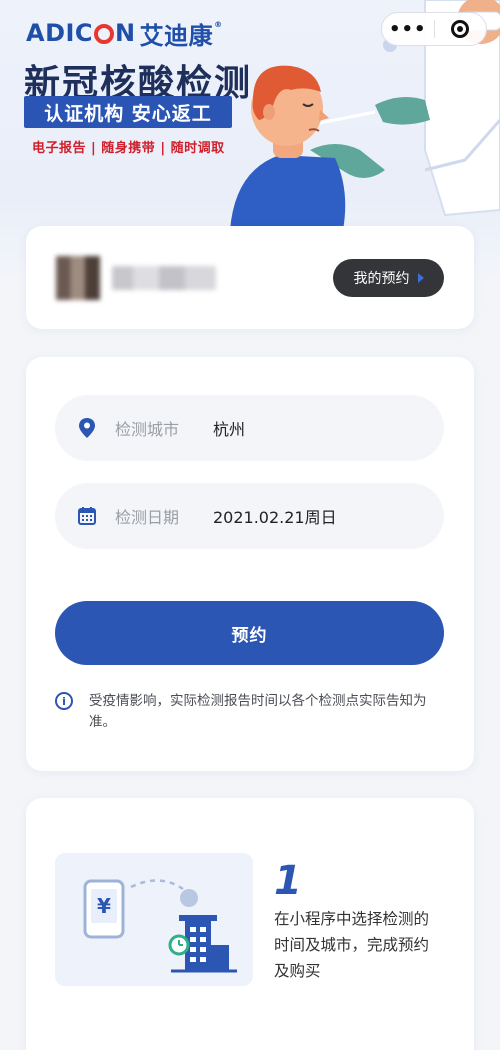 The height and width of the screenshot is (1050, 500). Describe the element at coordinates (288, 881) in the screenshot. I see `step-number: 1` at that location.